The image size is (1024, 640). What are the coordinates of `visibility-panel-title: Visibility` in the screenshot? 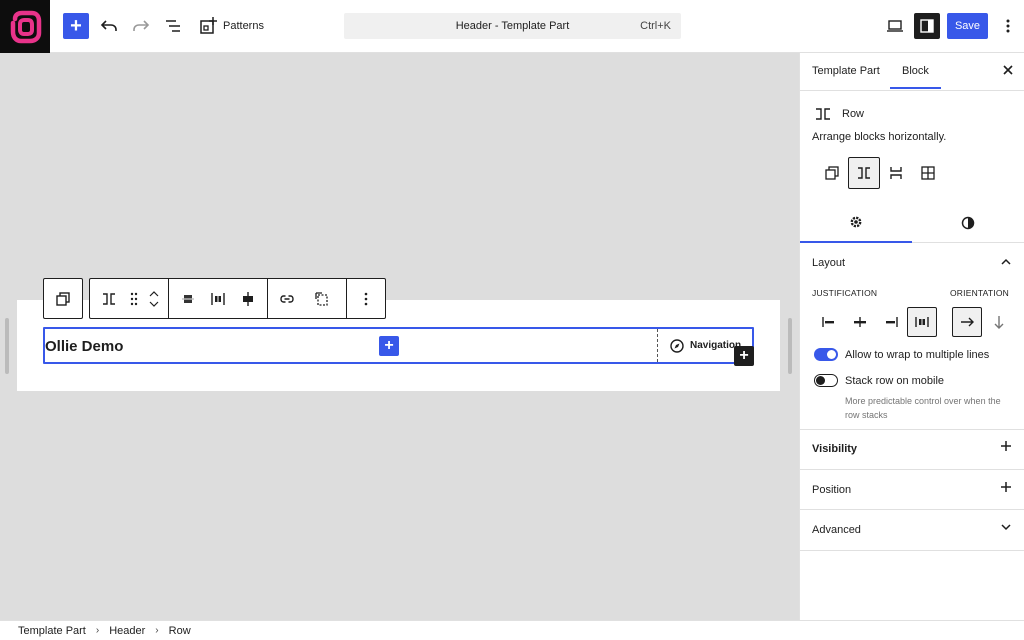 It's located at (835, 449).